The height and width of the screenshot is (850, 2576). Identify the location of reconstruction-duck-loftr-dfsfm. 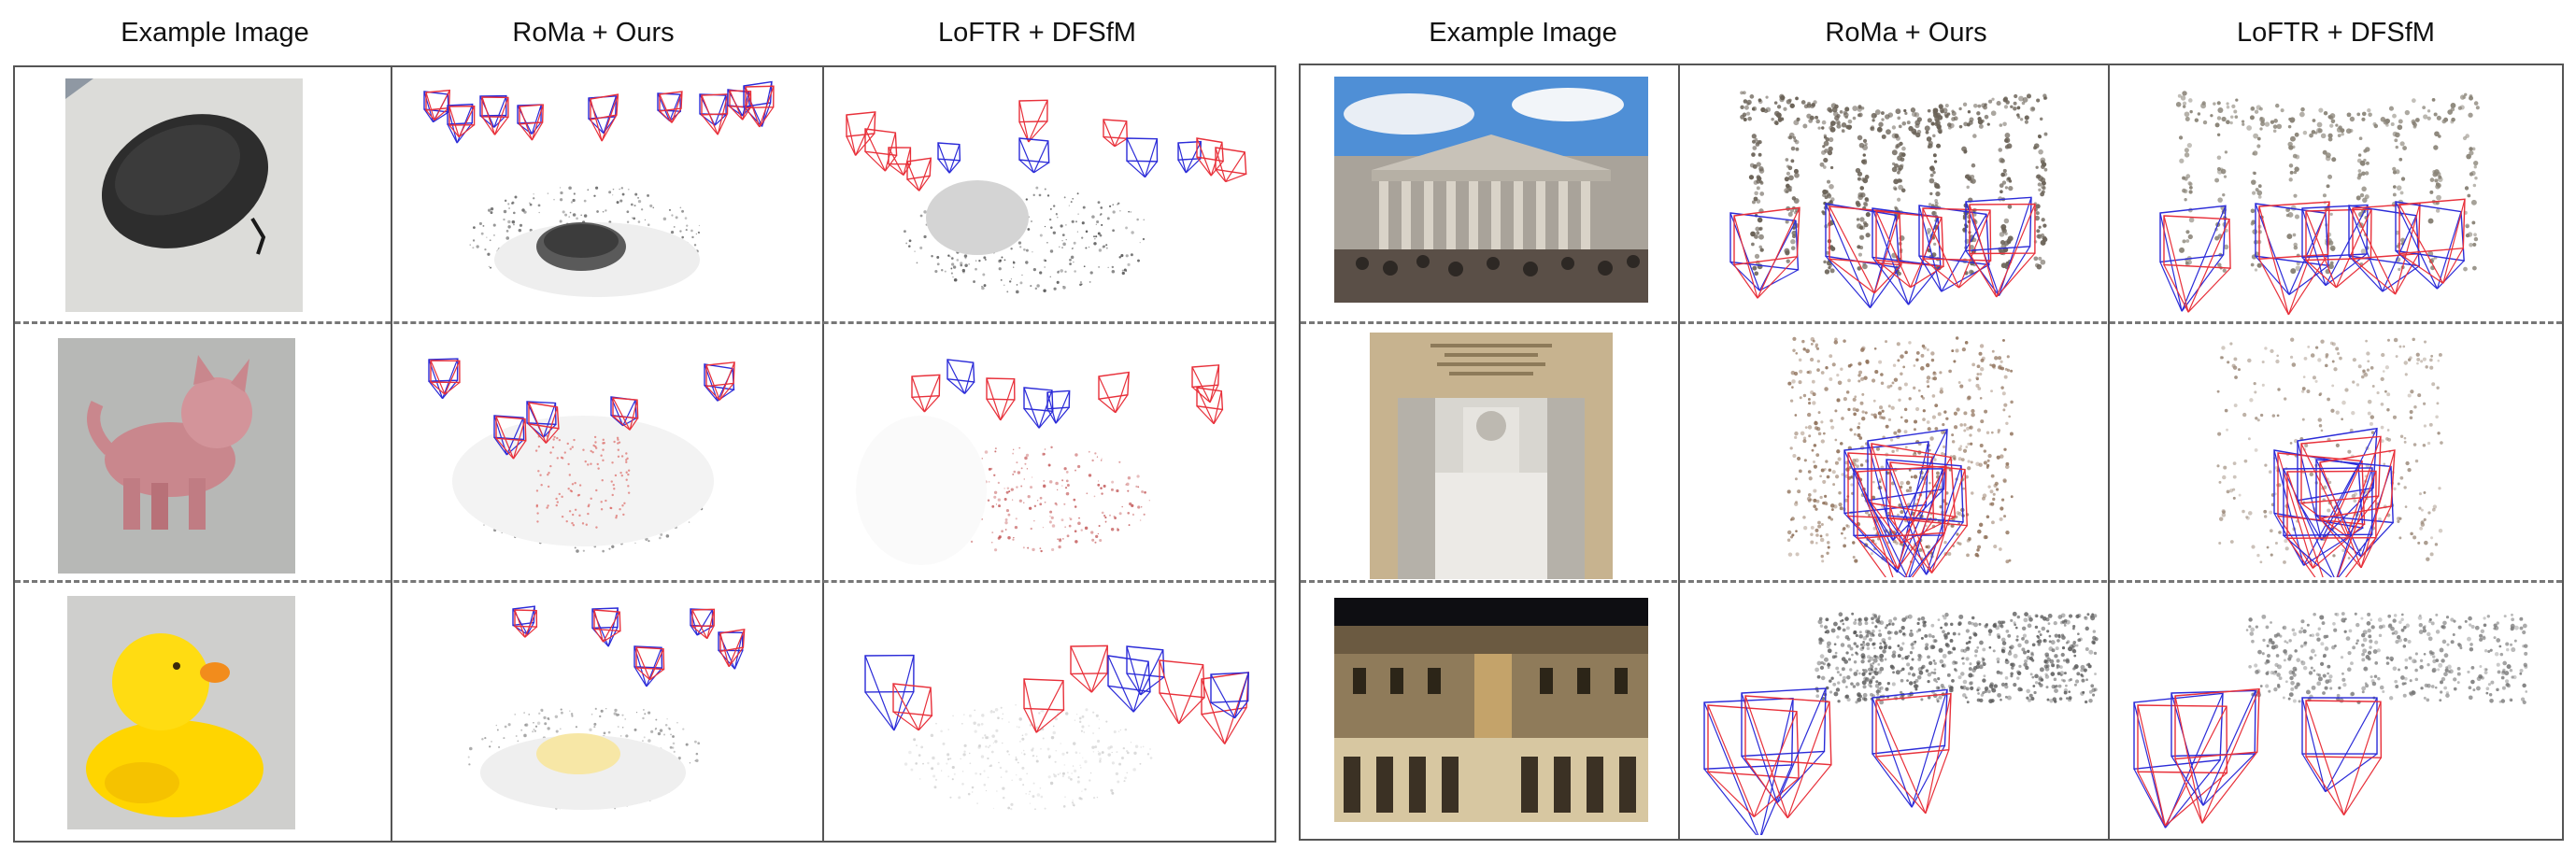
(1050, 712).